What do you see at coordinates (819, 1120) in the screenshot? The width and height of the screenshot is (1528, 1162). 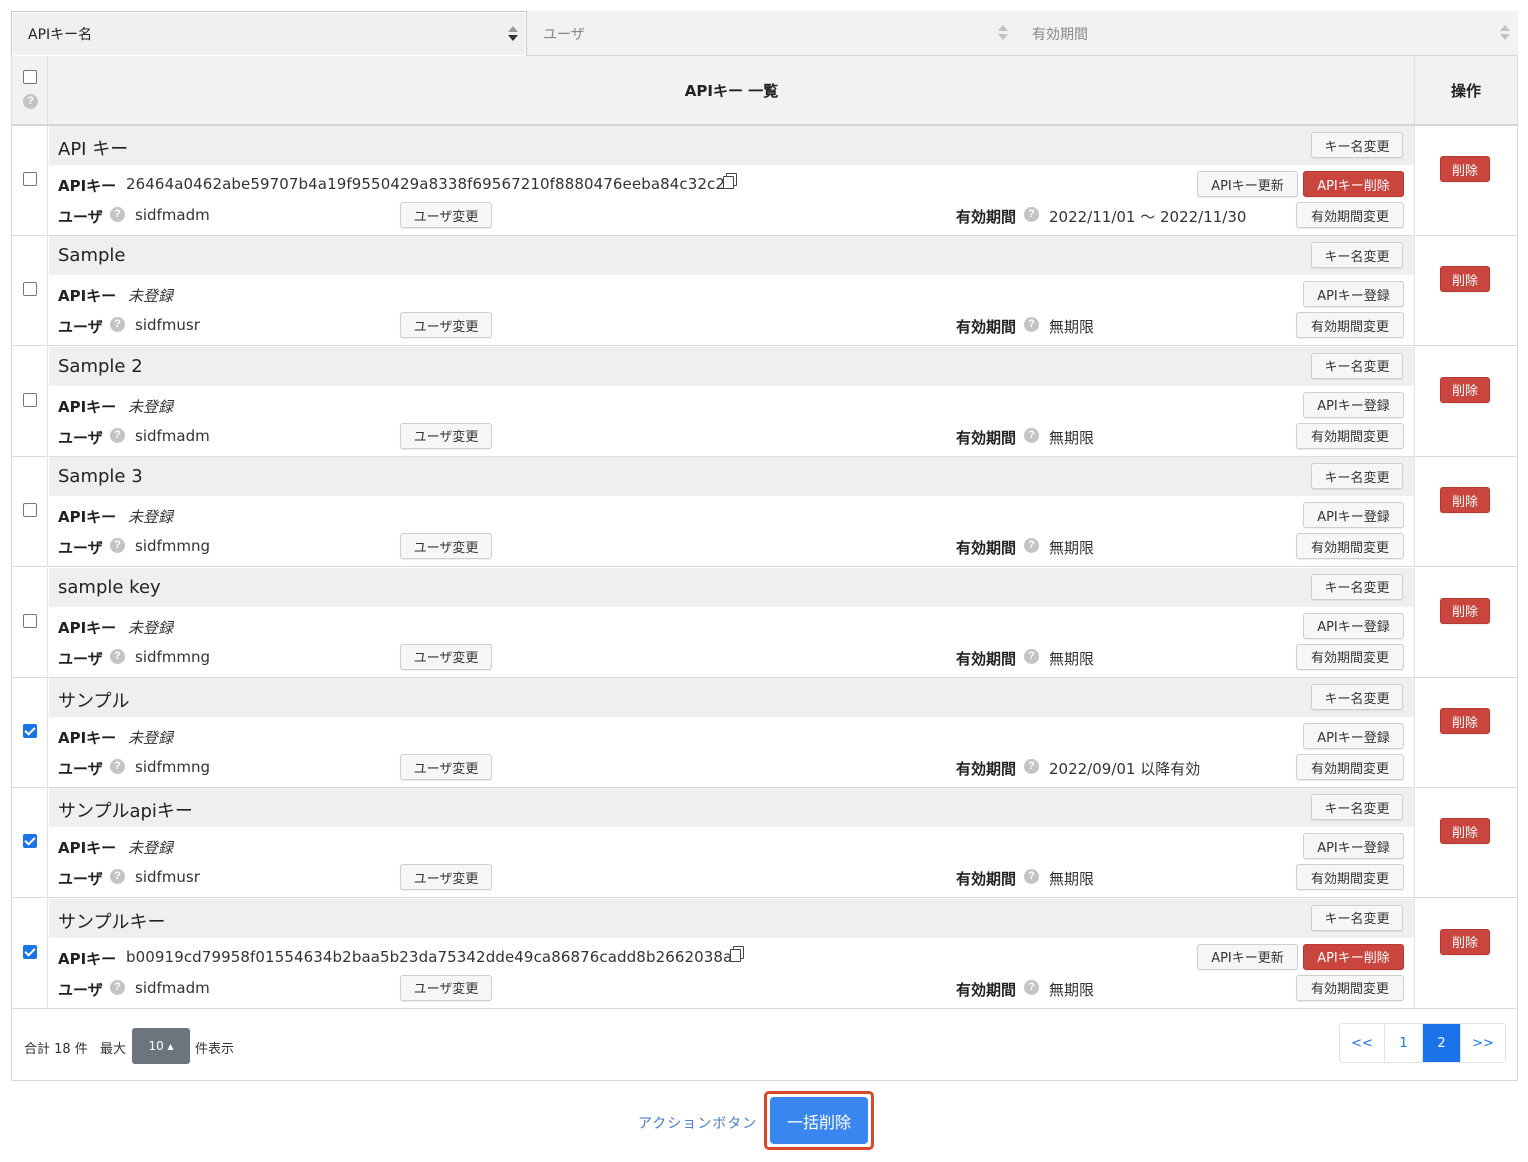 I see `bulk-delete-button: 一括削除` at bounding box center [819, 1120].